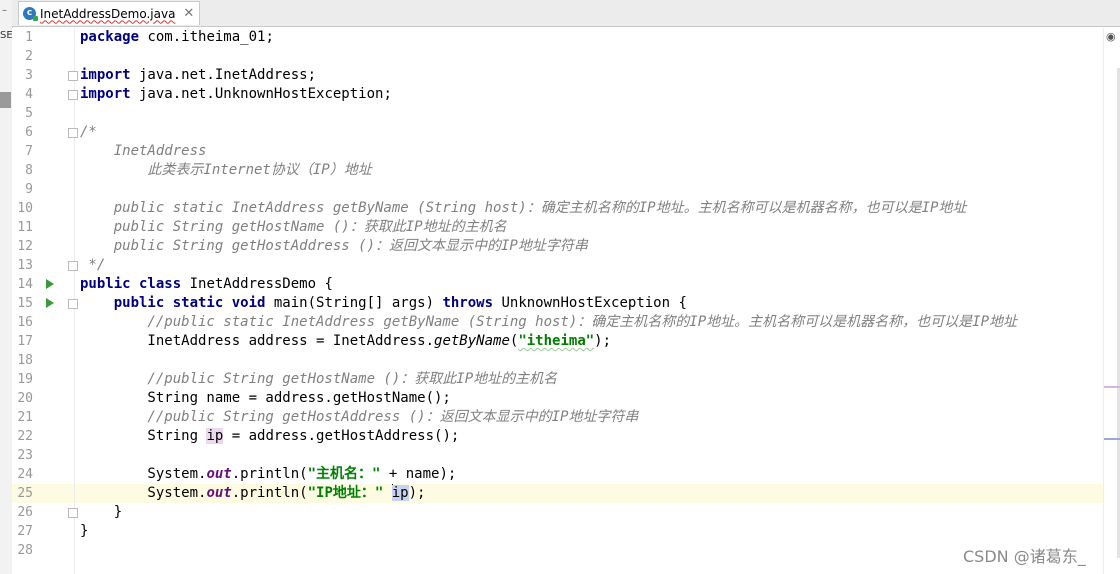  What do you see at coordinates (29, 94) in the screenshot?
I see `line-number: 4` at bounding box center [29, 94].